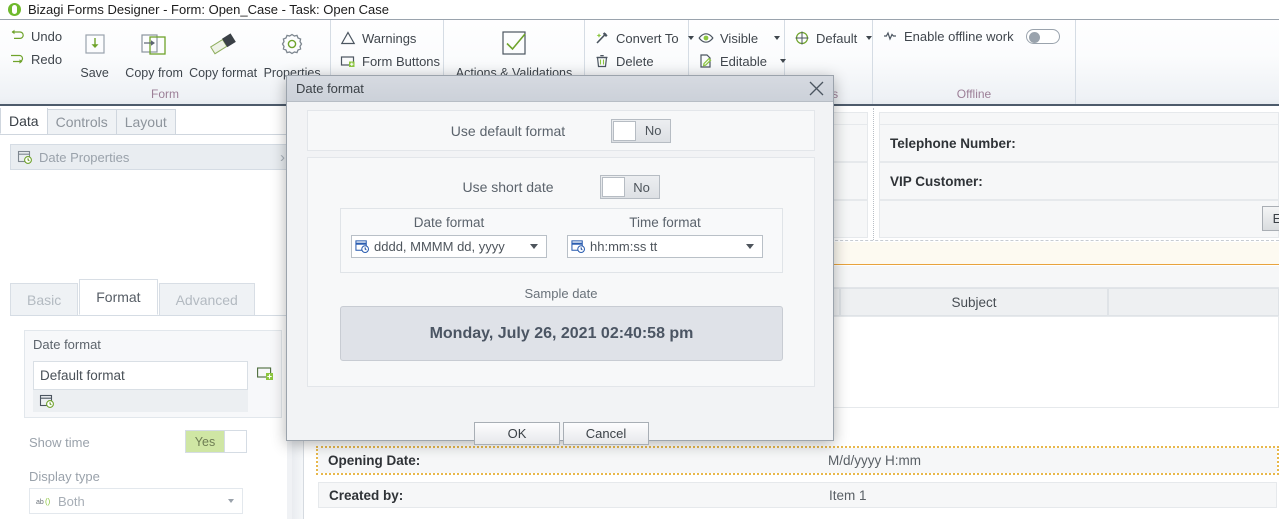  Describe the element at coordinates (374, 460) in the screenshot. I see `cell-label: Opening Date:` at that location.